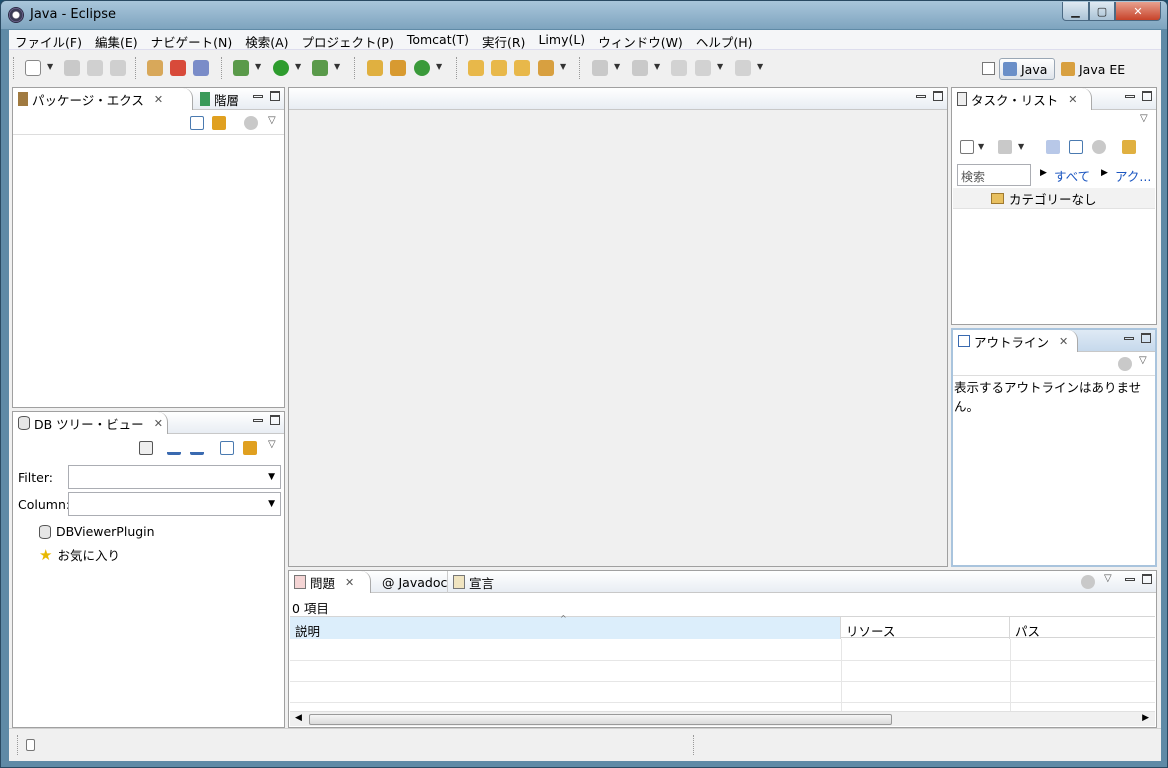 The width and height of the screenshot is (1168, 768). Describe the element at coordinates (657, 66) in the screenshot. I see `previous-annotation-dropdown-icon: ▼` at that location.